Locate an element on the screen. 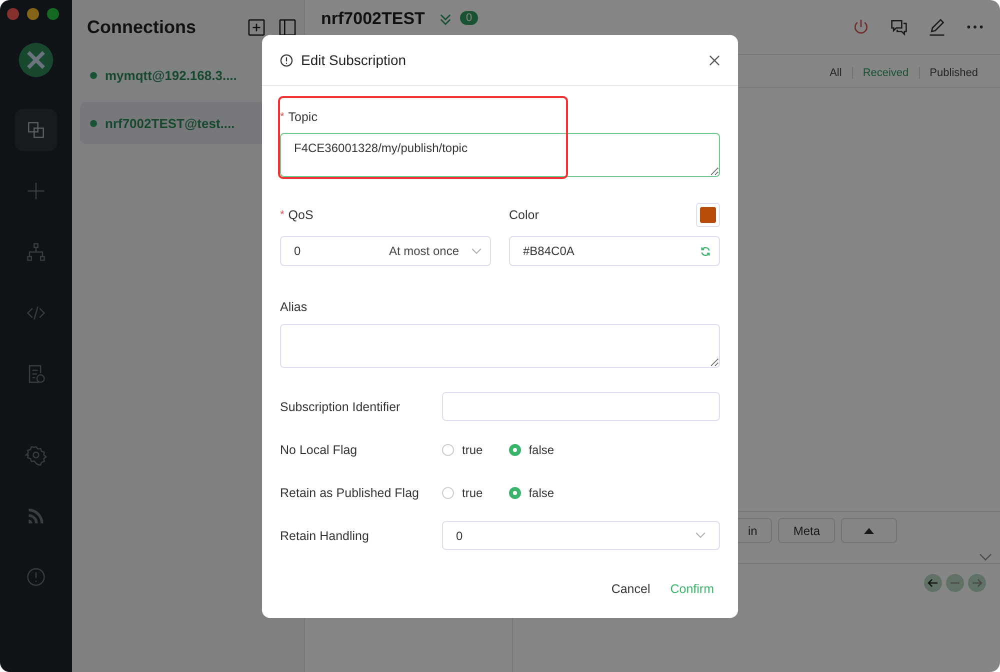 This screenshot has height=672, width=1000. subscription-identifier-input is located at coordinates (581, 406).